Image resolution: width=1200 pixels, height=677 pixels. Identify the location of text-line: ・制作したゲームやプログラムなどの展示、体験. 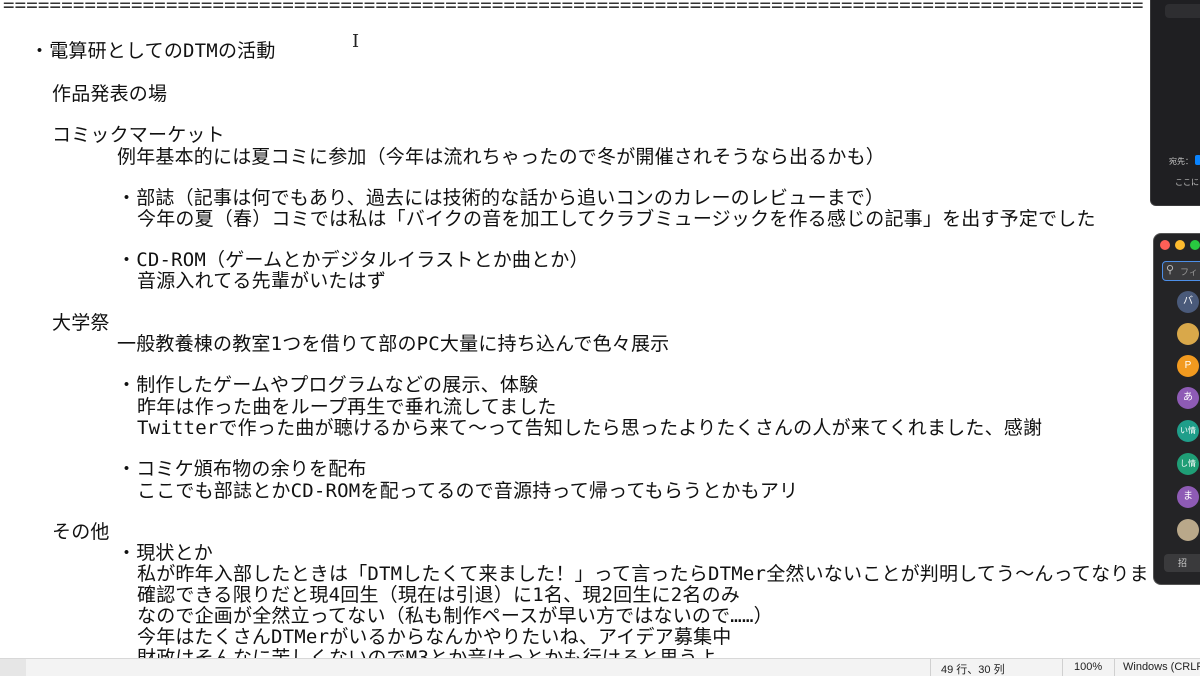
(328, 385).